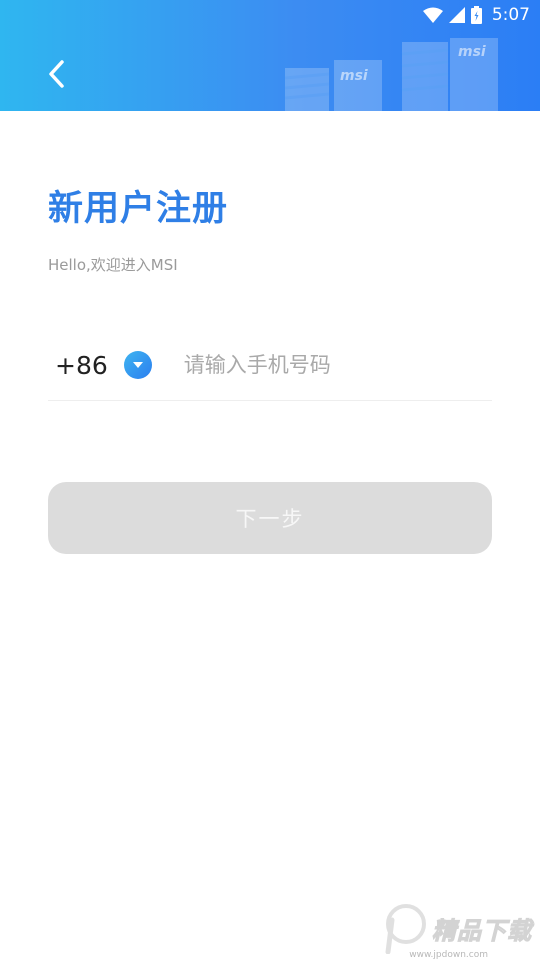  I want to click on msi-logo-right: msi, so click(472, 52).